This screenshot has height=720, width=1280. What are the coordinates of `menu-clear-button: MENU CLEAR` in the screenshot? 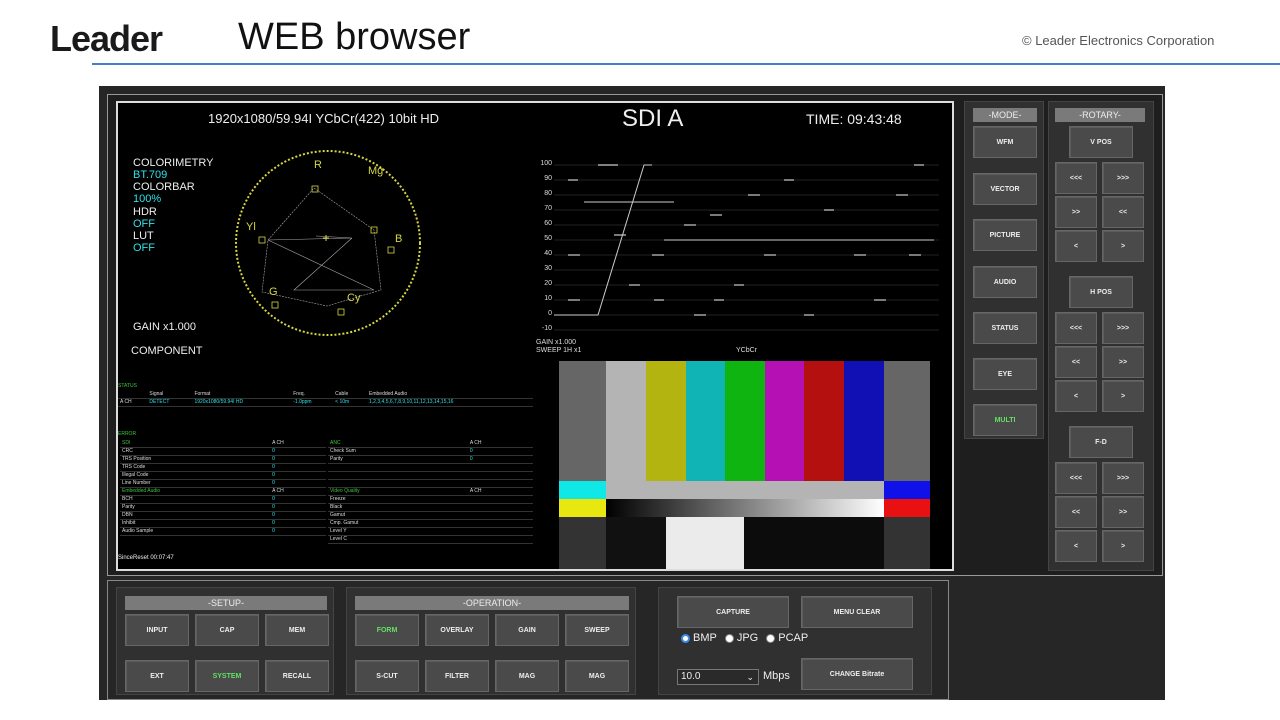 It's located at (857, 612).